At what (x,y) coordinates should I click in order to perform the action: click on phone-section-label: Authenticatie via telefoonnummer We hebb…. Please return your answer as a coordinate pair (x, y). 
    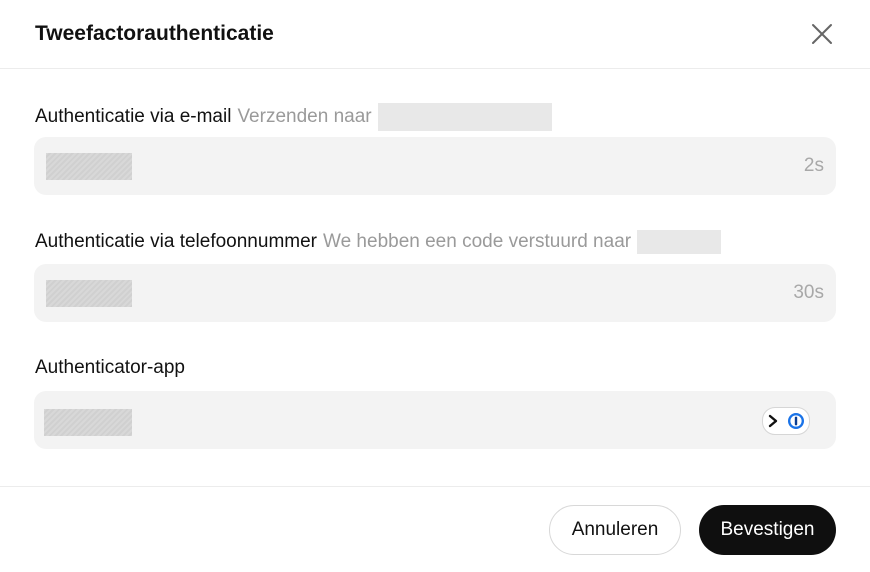
    Looking at the image, I should click on (378, 242).